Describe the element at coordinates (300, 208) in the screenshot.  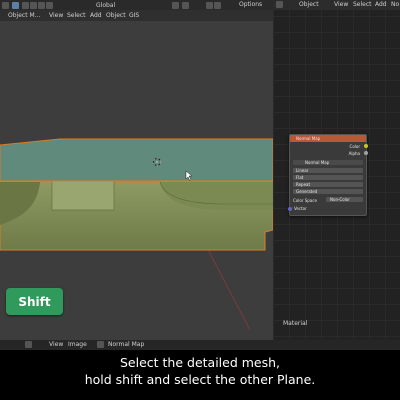
I see `input-vector-label: Vector` at that location.